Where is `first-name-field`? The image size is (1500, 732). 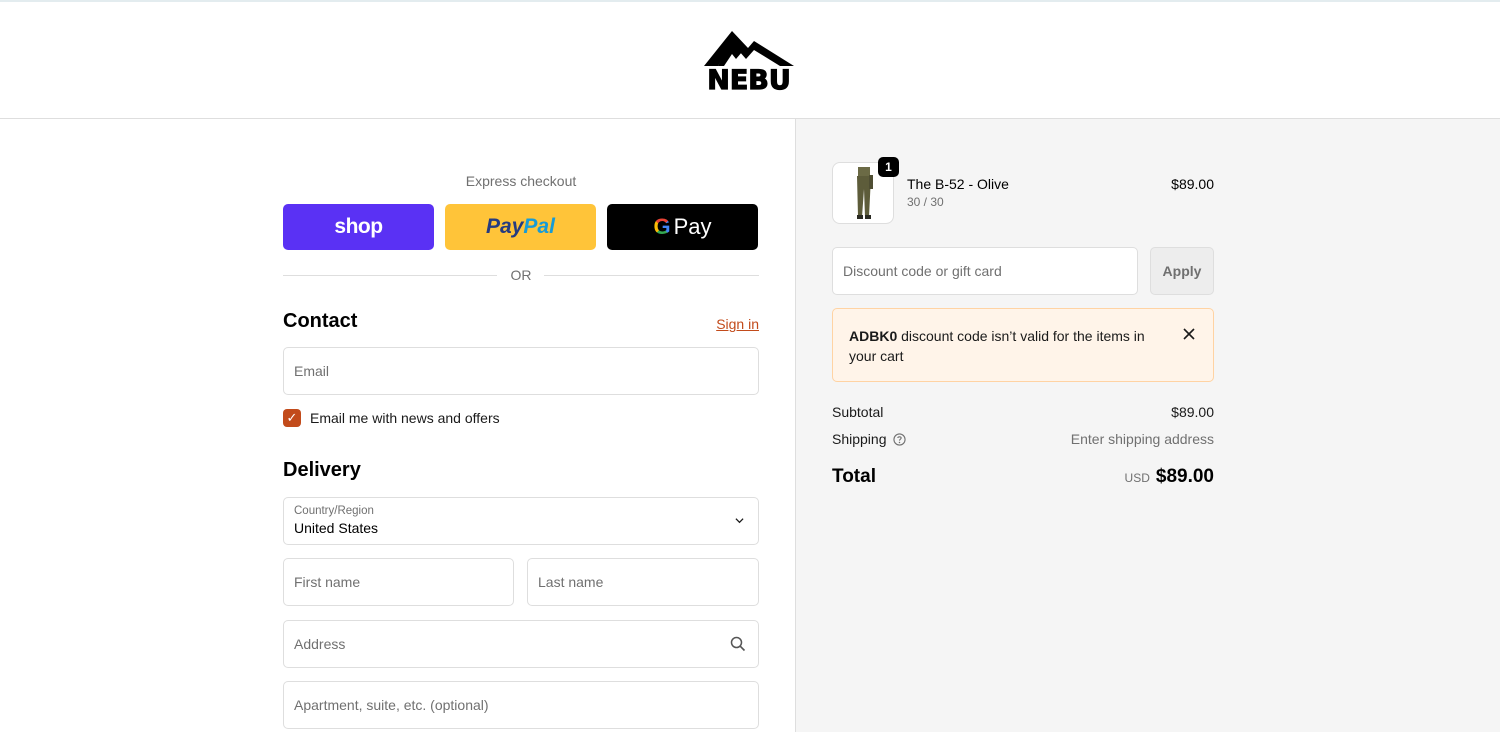 first-name-field is located at coordinates (398, 582).